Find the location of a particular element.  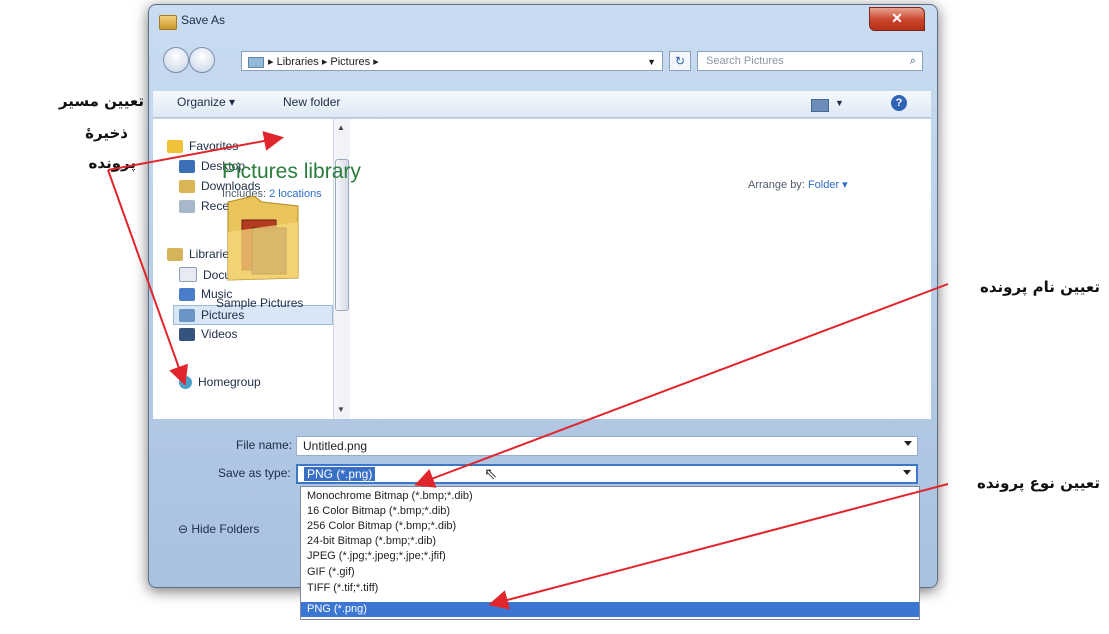

arrow-path-to-nav is located at coordinates (195, 151).